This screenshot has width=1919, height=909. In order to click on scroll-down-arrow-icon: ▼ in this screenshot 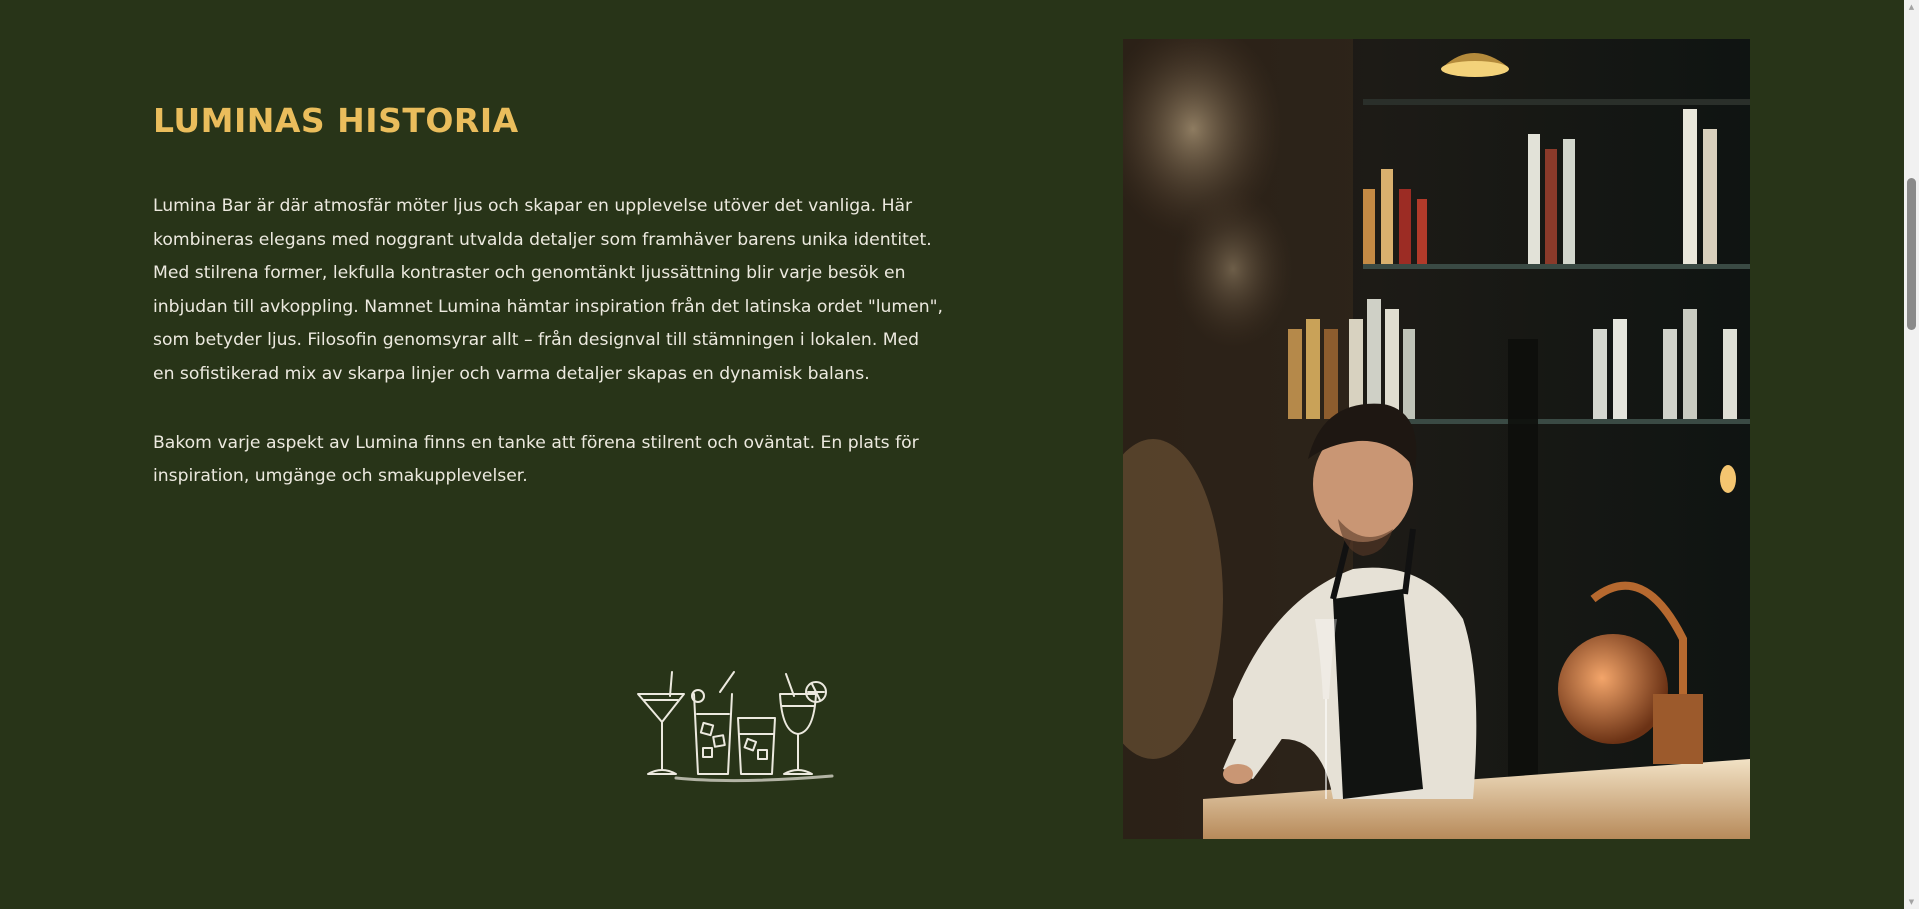, I will do `click(1911, 902)`.